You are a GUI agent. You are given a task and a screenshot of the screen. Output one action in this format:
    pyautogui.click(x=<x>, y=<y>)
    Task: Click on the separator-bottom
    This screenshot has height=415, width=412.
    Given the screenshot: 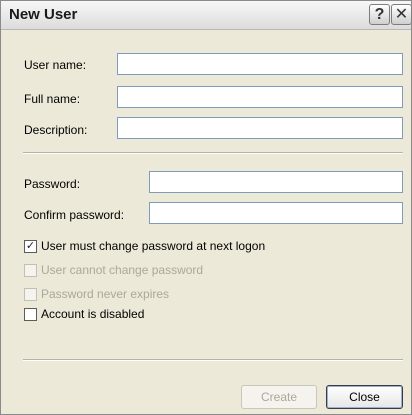 What is the action you would take?
    pyautogui.click(x=213, y=360)
    